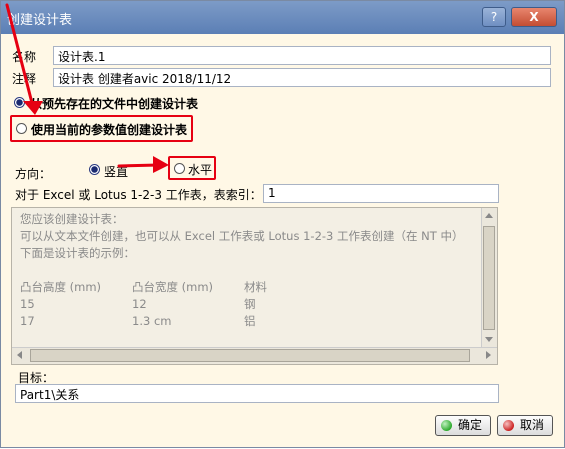 Image resolution: width=565 pixels, height=449 pixels. I want to click on arrowhead-1-icon, so click(33, 108).